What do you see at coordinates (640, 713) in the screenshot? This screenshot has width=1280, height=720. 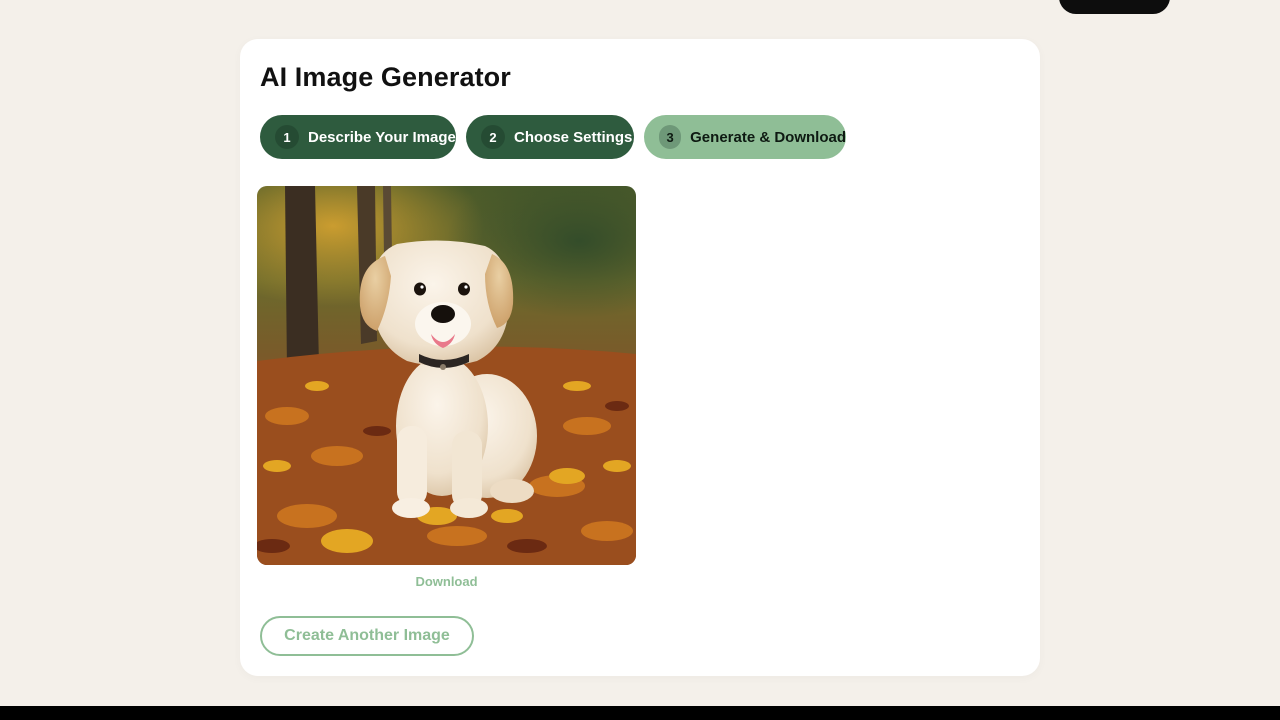 I see `footer-bar` at bounding box center [640, 713].